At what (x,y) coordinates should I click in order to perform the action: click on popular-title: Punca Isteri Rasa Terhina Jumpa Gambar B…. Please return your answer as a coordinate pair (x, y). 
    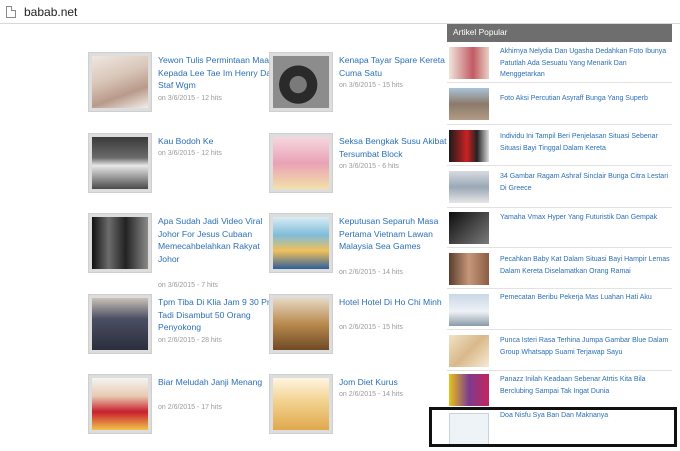
    Looking at the image, I should click on (585, 346).